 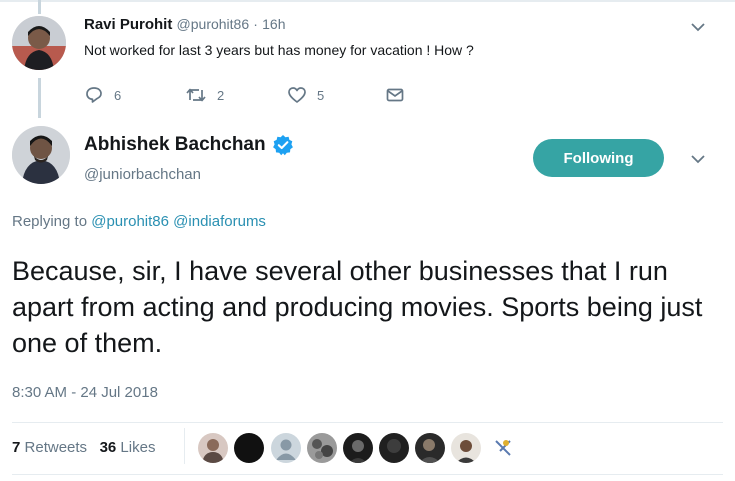 I want to click on verified-badge-icon, so click(x=283, y=145).